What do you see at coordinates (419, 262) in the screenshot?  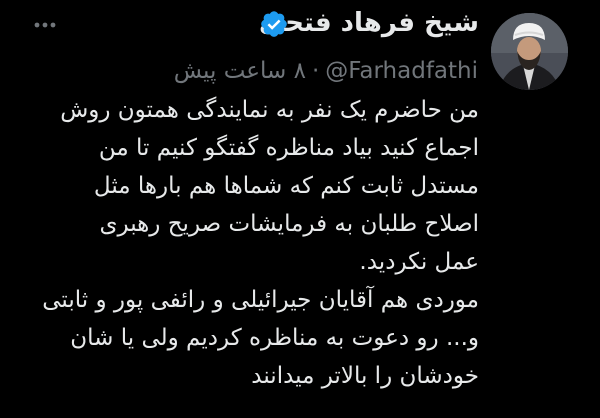 I see `tweet-text-line: عمل نکردید.` at bounding box center [419, 262].